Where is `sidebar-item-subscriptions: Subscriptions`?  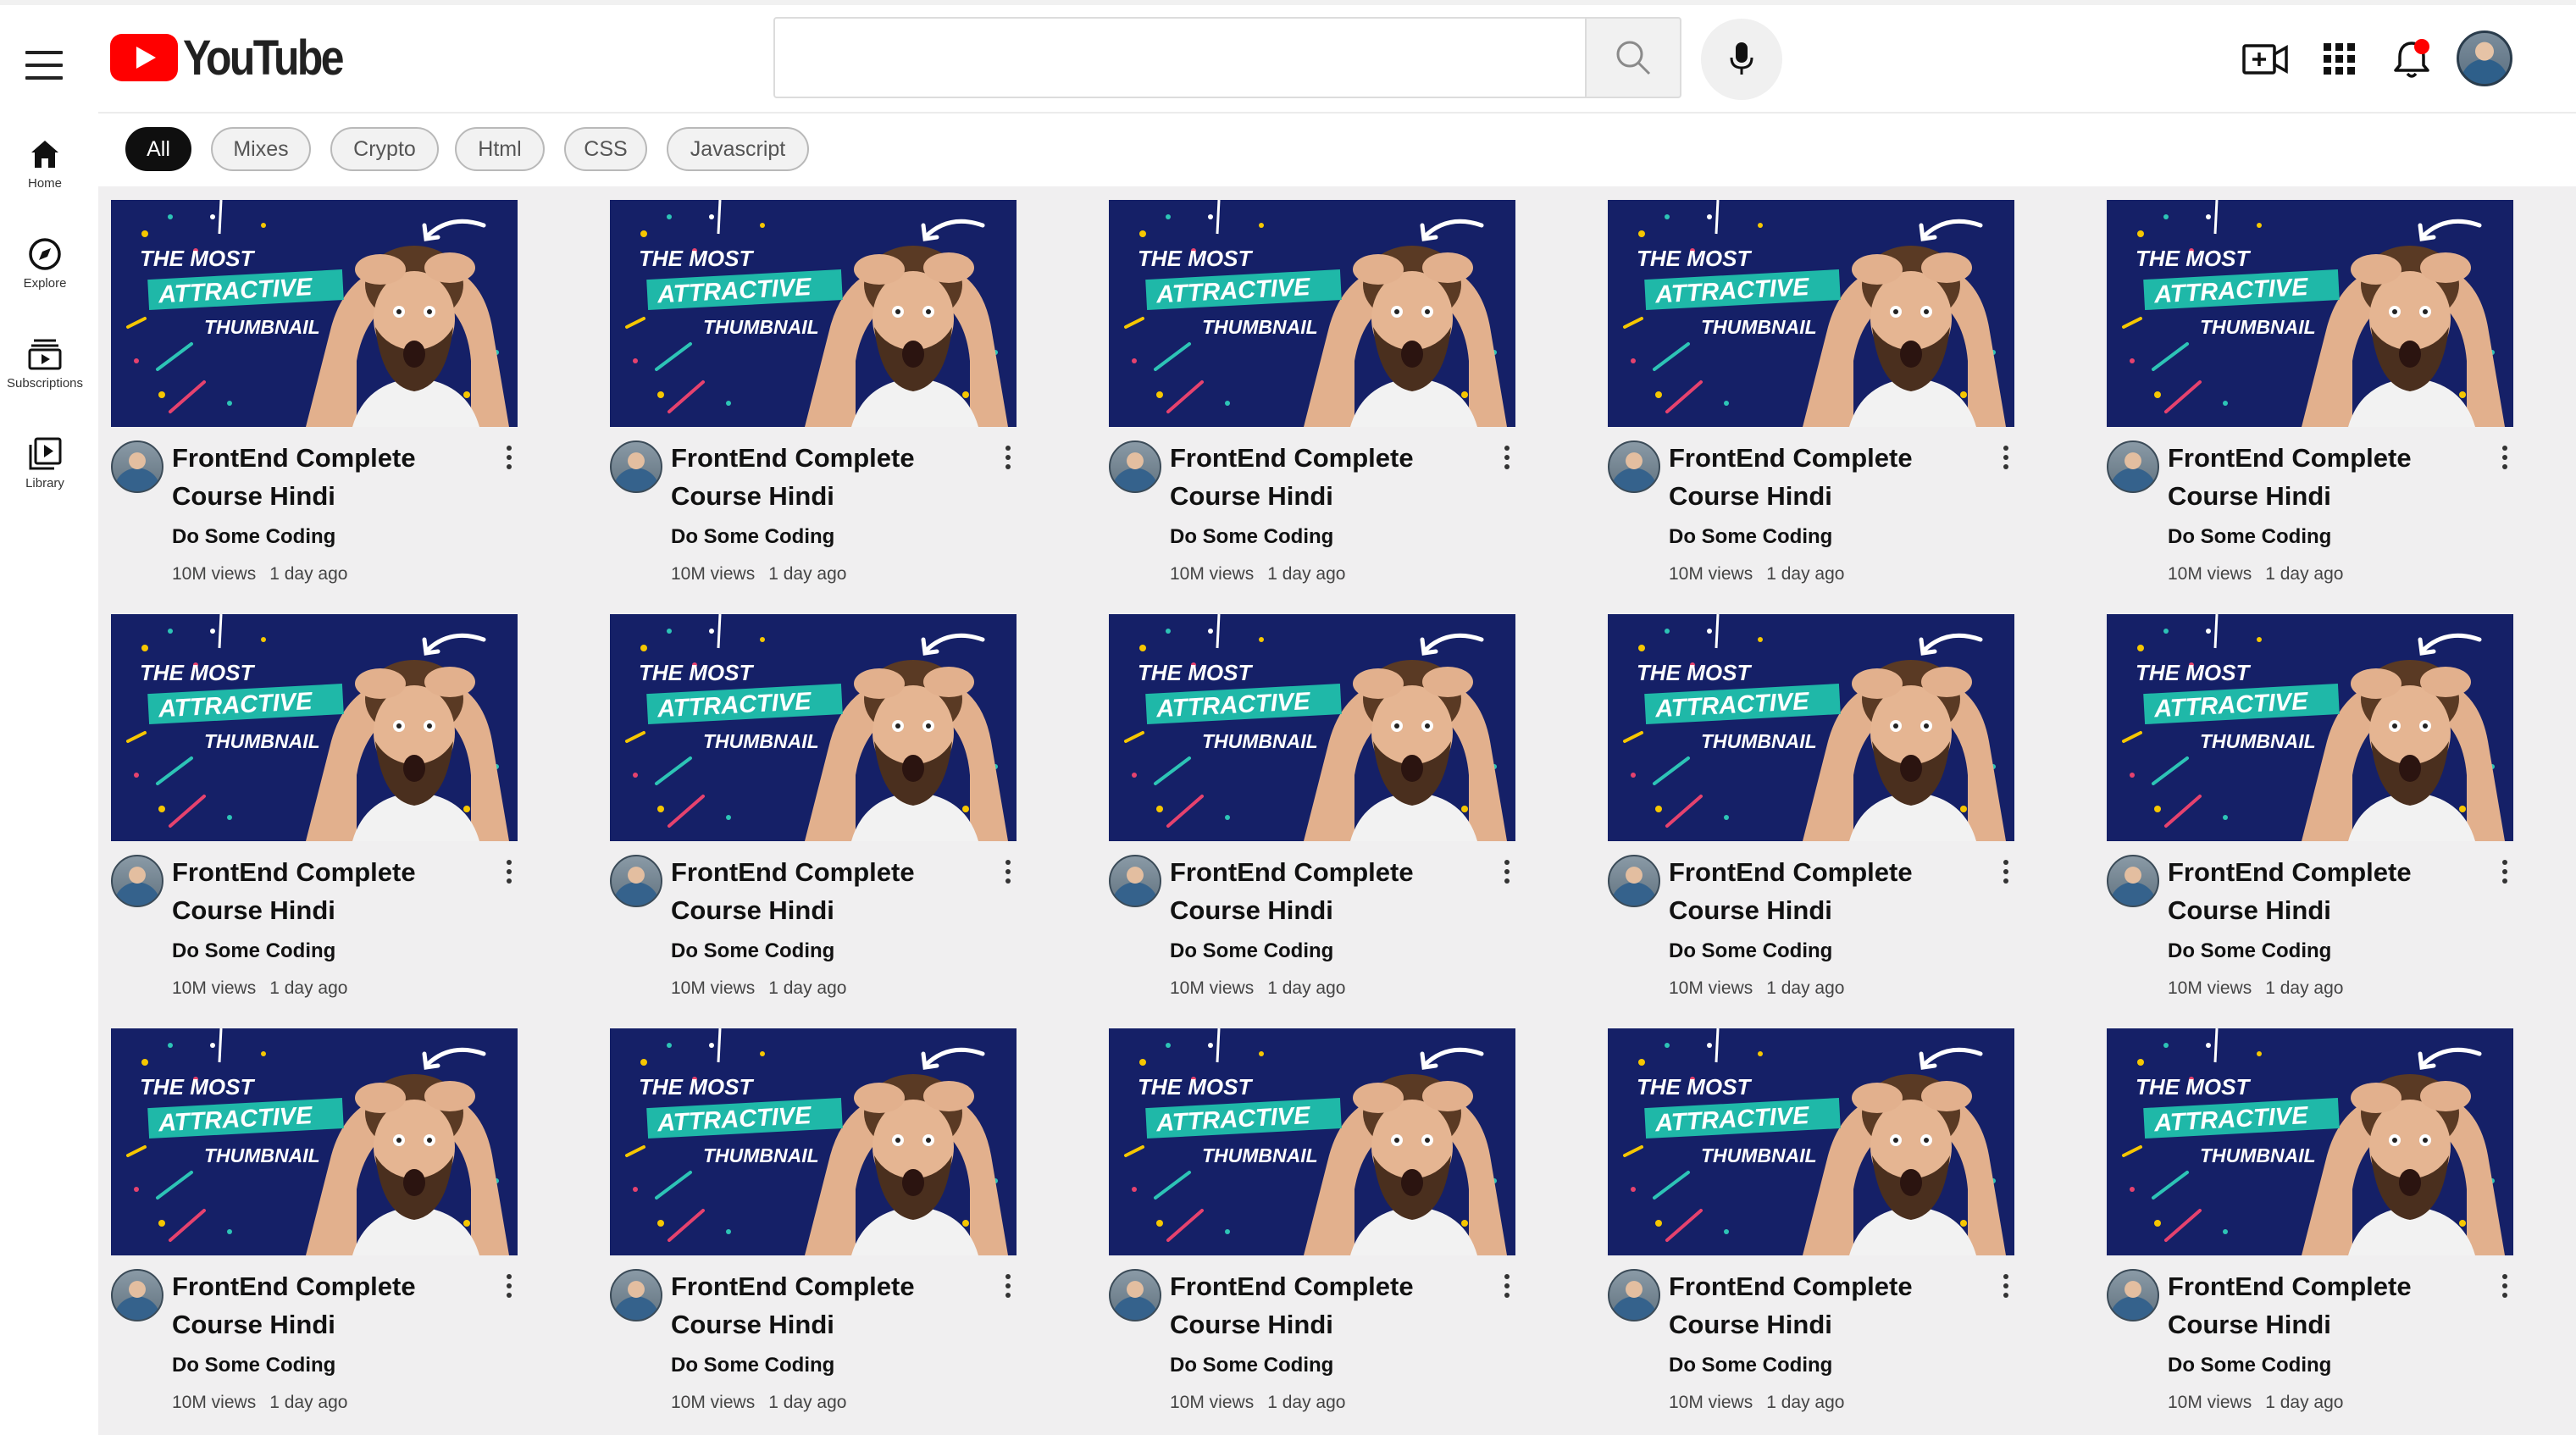 sidebar-item-subscriptions: Subscriptions is located at coordinates (45, 362).